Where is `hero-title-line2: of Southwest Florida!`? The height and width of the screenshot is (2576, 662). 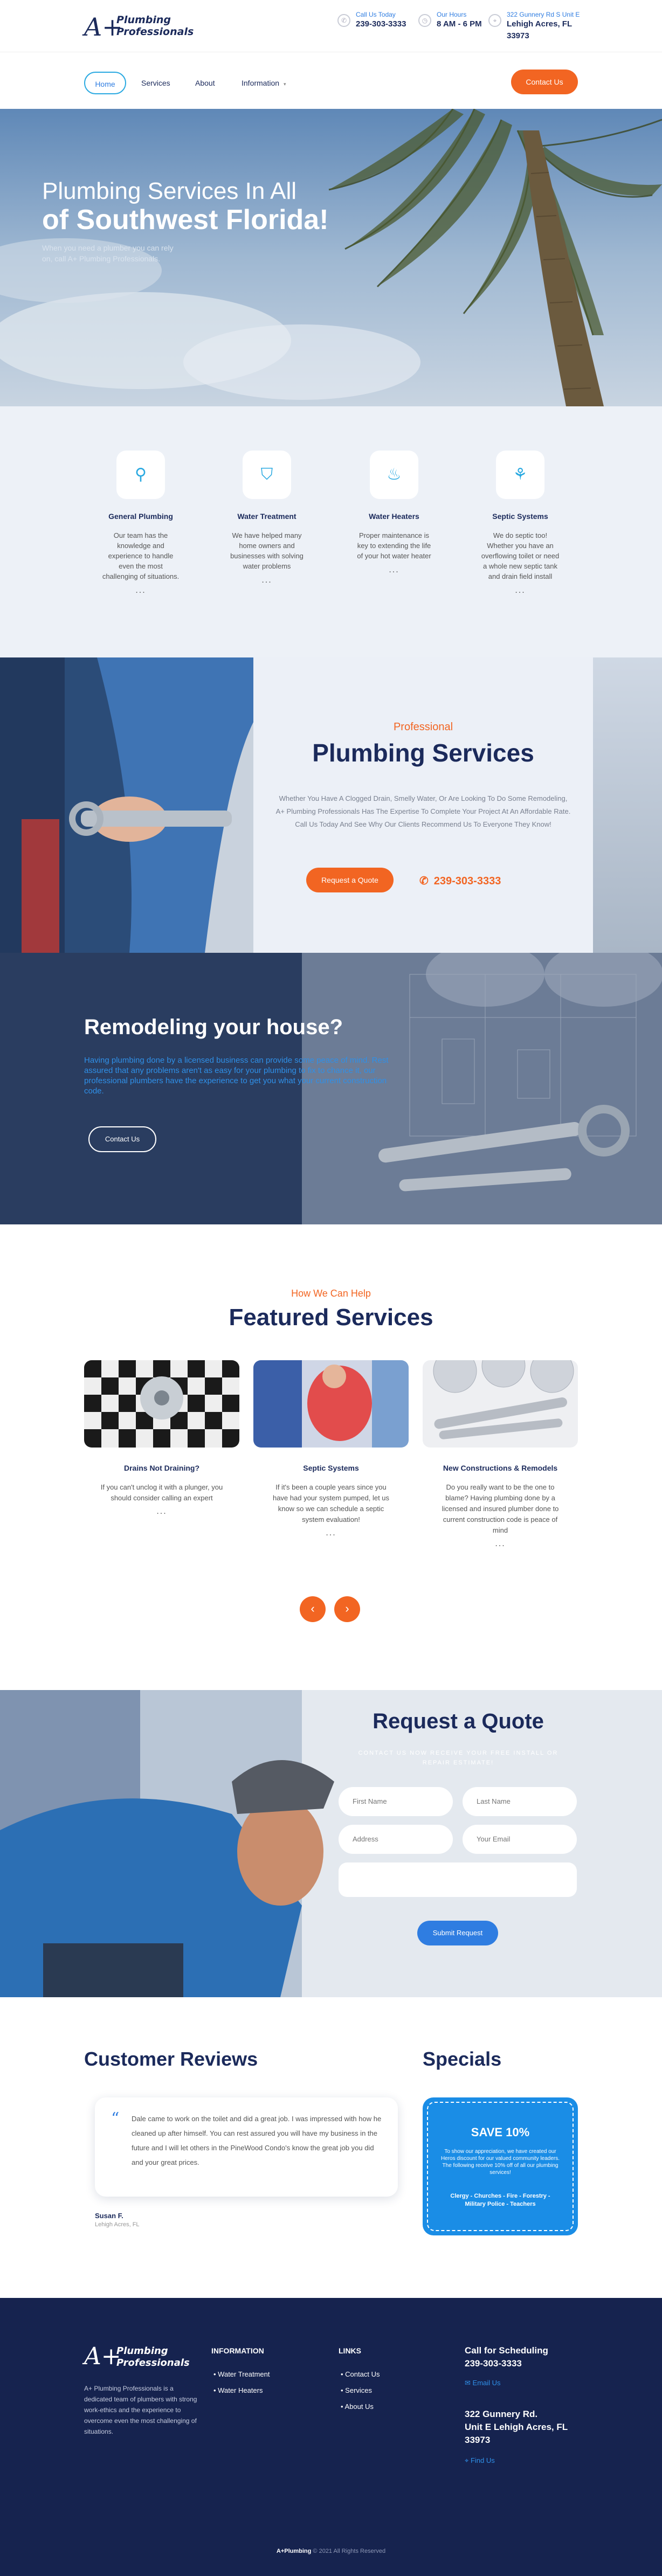
hero-title-line2: of Southwest Florida! is located at coordinates (186, 220).